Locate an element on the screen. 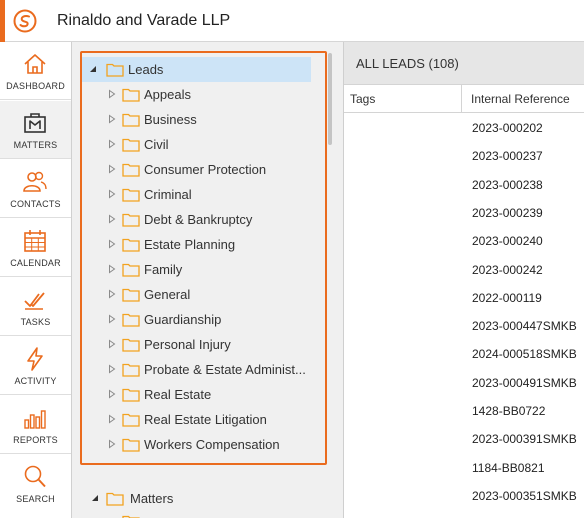  nav-activity: ACTIVITY is located at coordinates (35, 366).